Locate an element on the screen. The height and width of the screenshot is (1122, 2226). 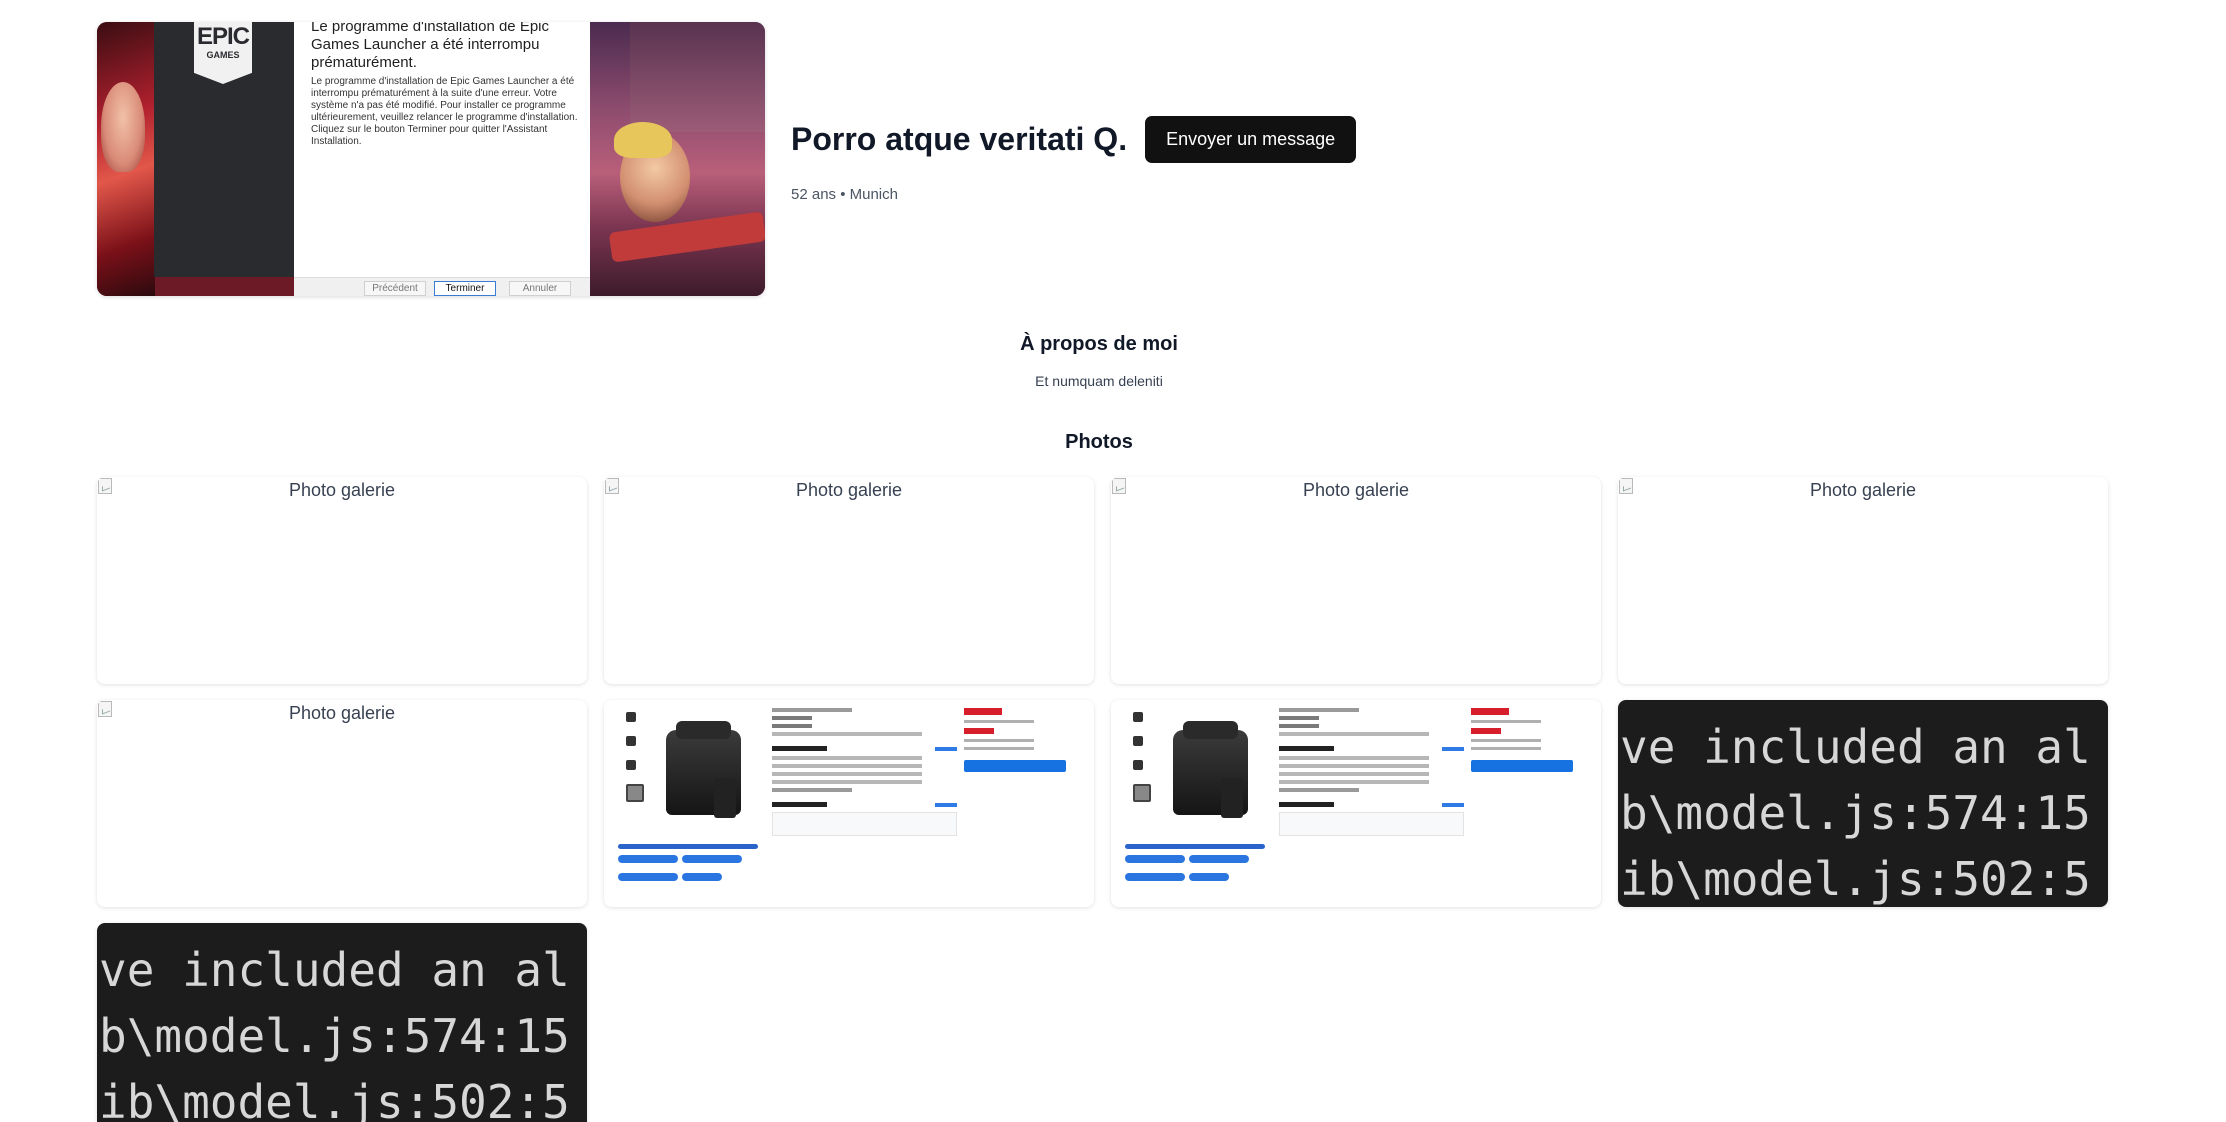
send-message-button: Envoyer un message is located at coordinates (1251, 139).